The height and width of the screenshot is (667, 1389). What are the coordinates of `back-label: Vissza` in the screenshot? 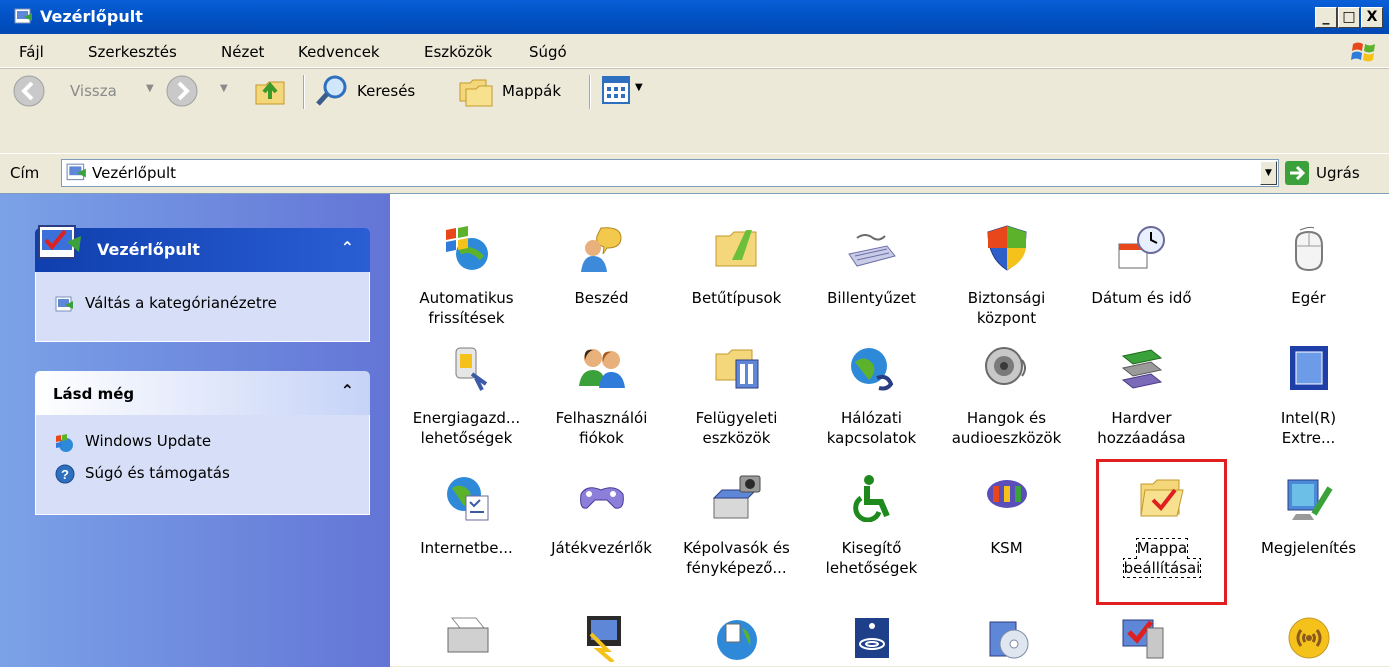 It's located at (93, 91).